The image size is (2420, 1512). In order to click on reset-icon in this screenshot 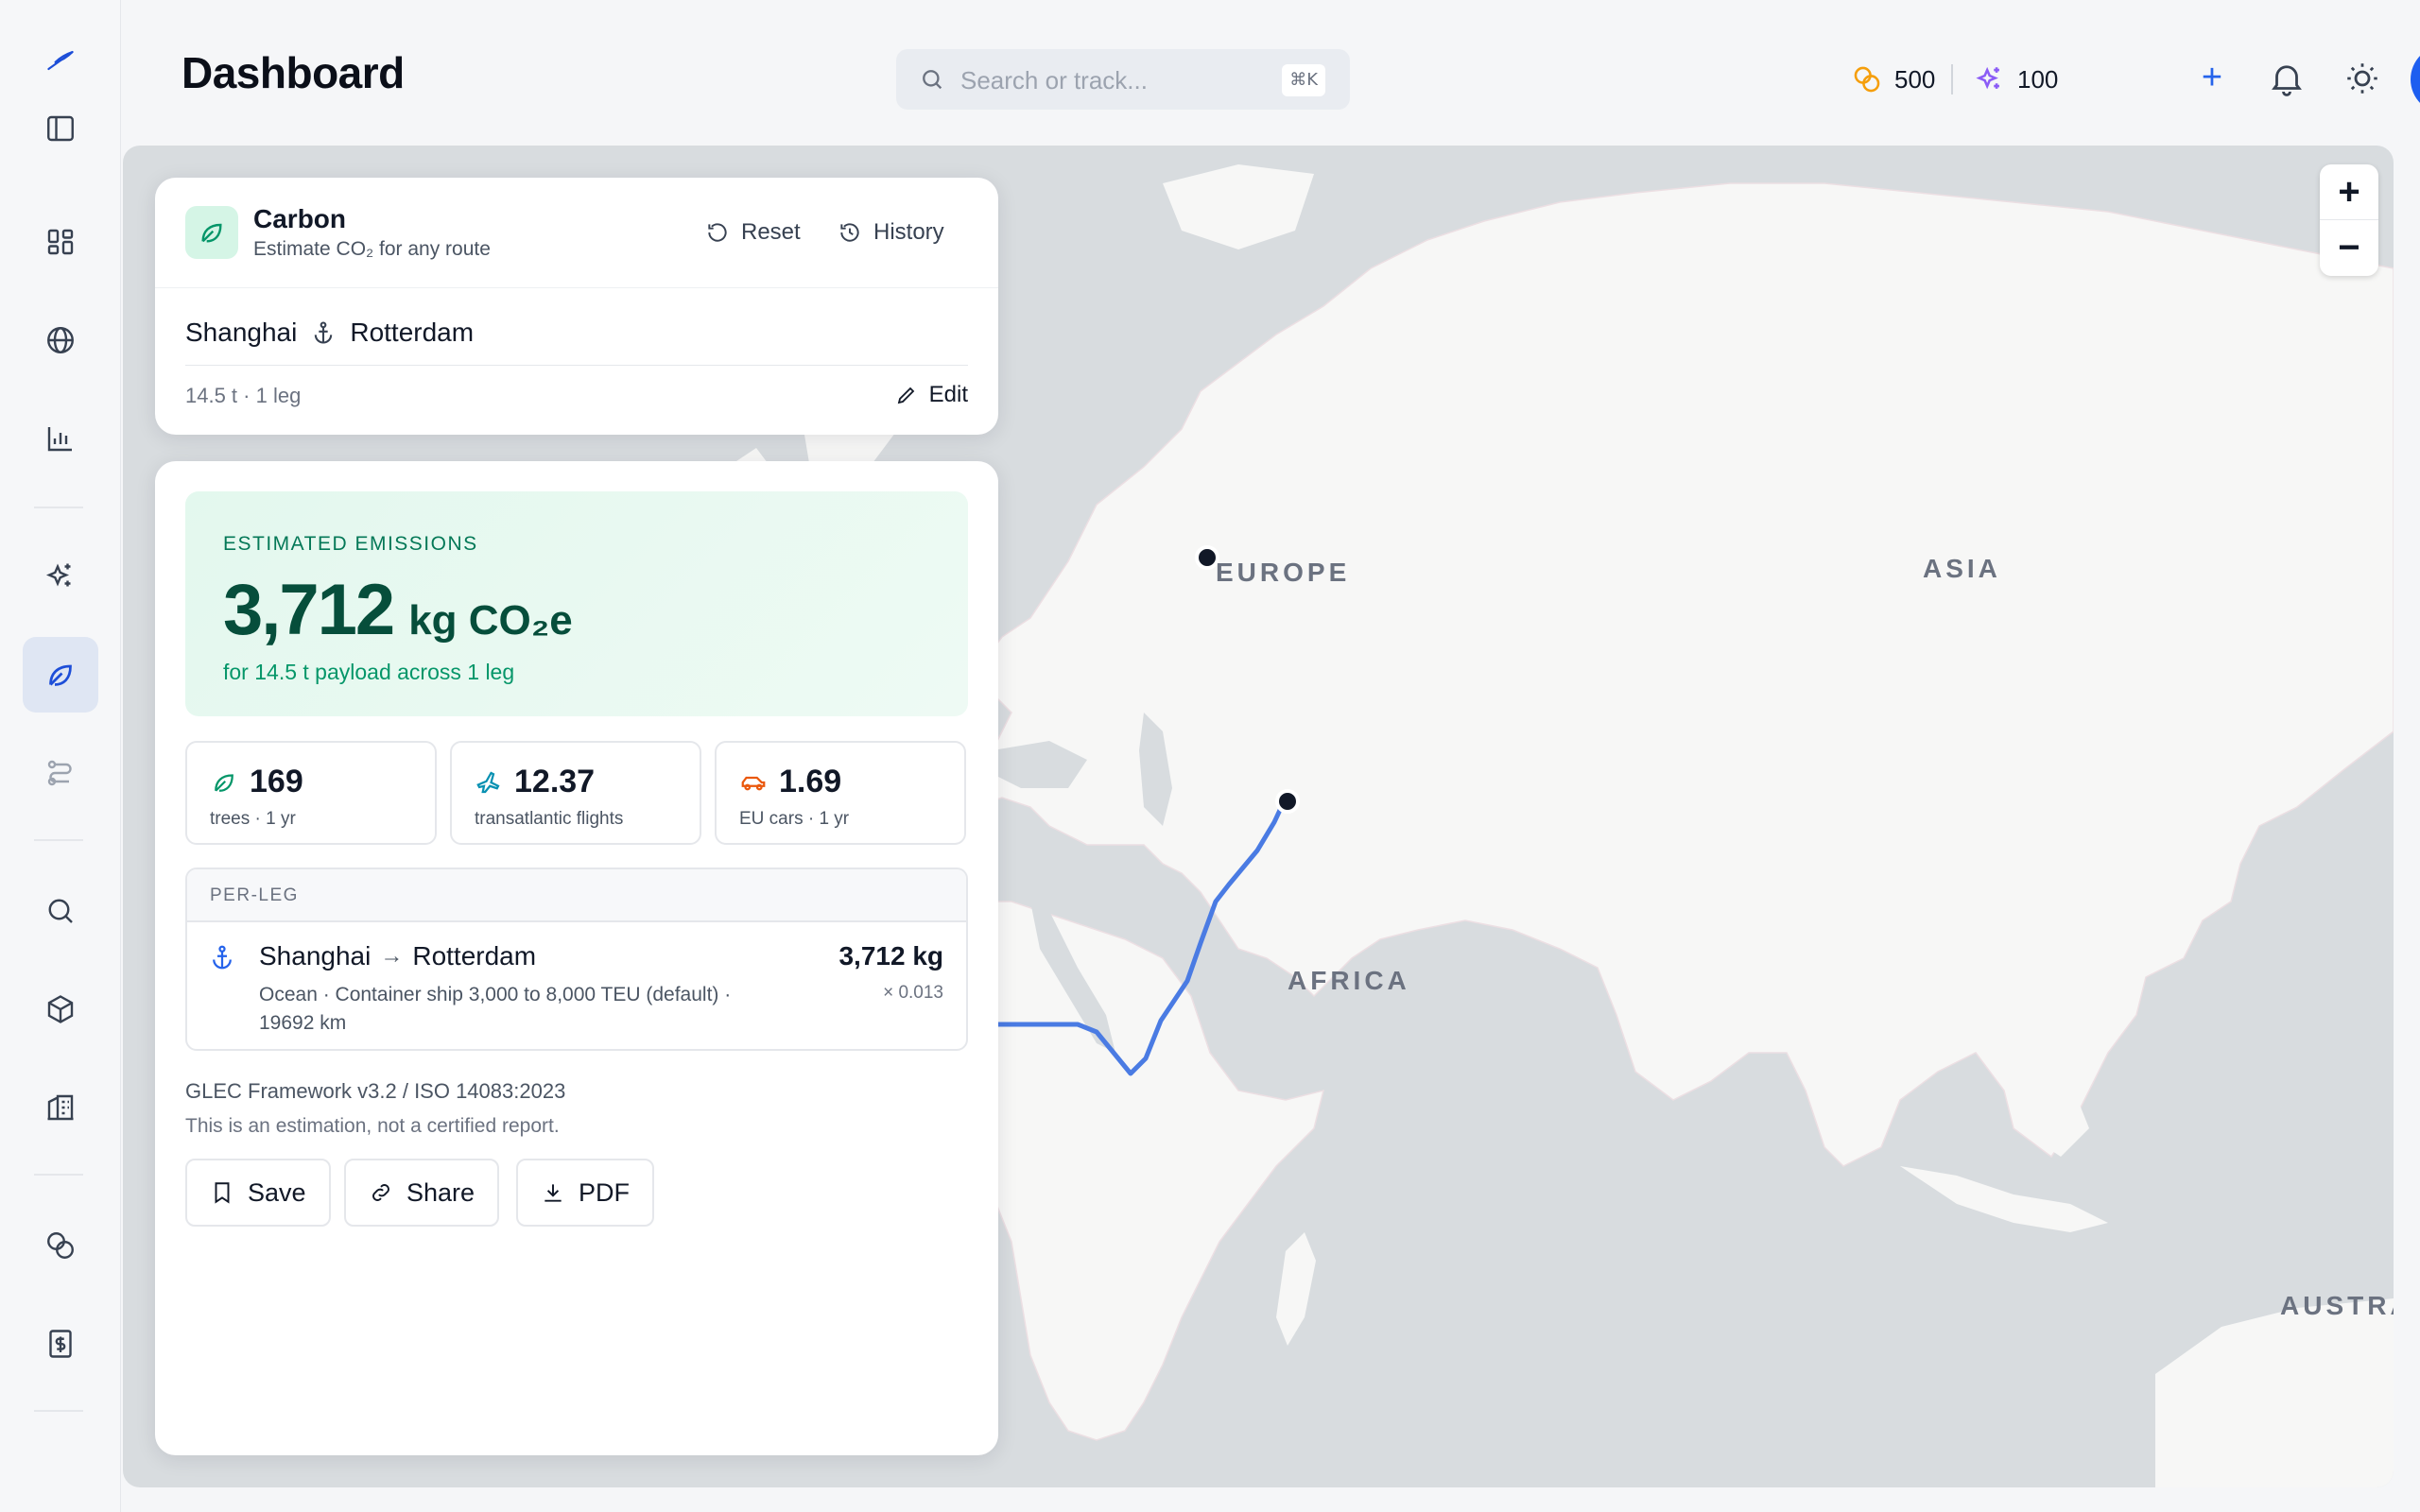, I will do `click(717, 232)`.